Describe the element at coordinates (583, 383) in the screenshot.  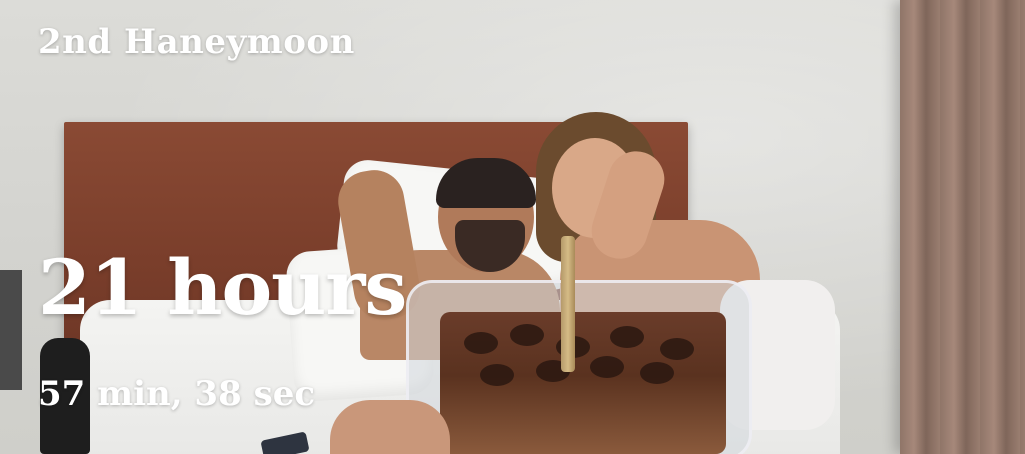
I see `brownie-cake` at that location.